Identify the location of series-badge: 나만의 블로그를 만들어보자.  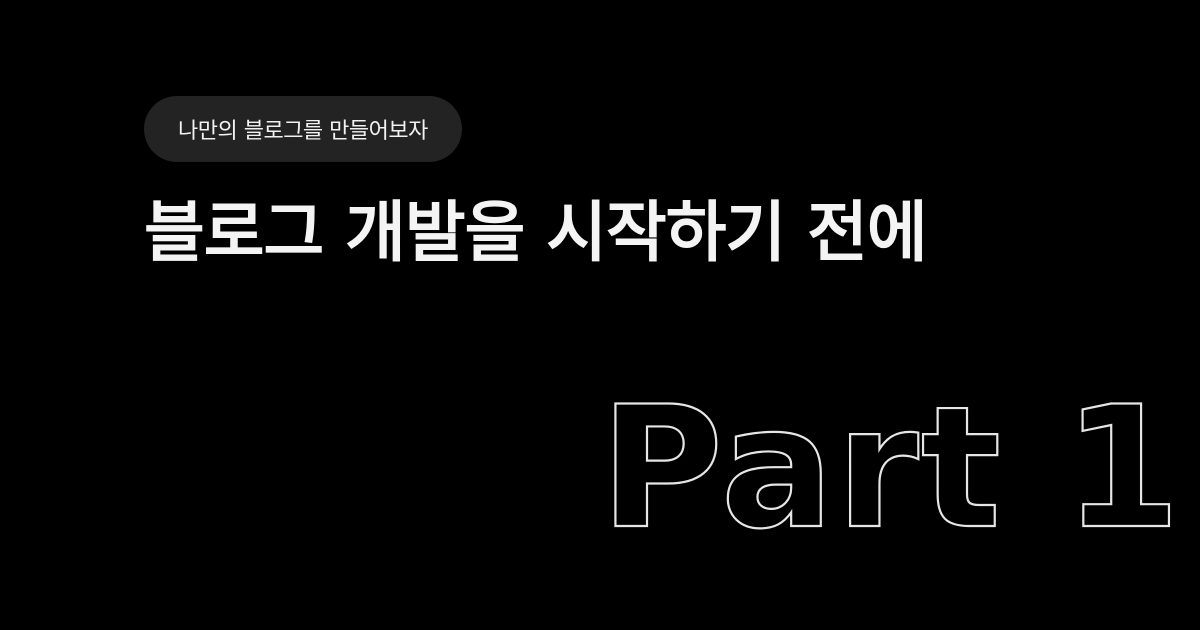
(303, 129).